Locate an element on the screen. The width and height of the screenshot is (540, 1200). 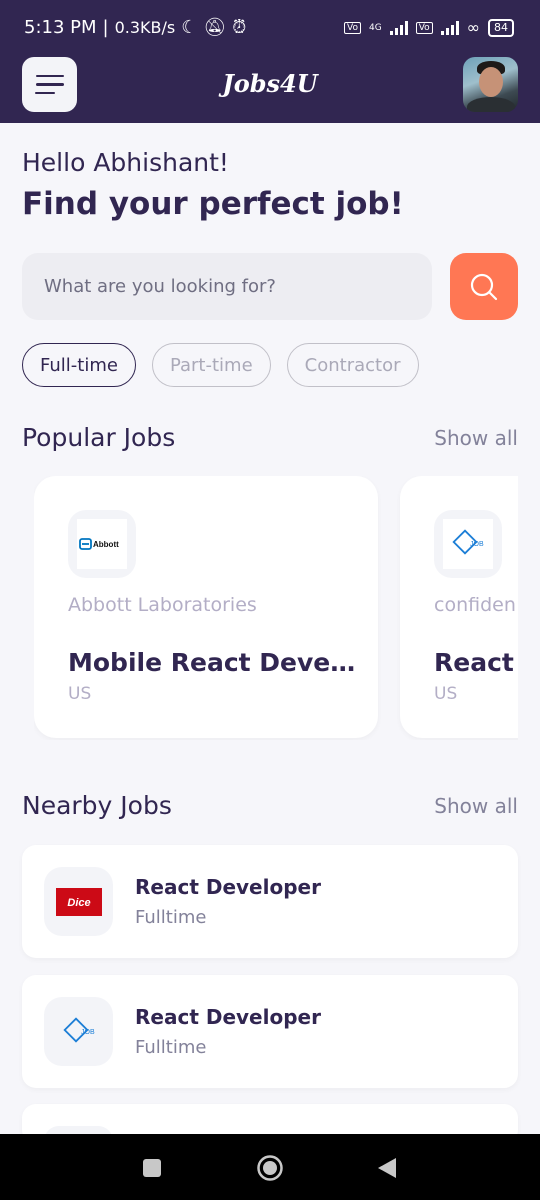
abbott-logo-icon: Abbott is located at coordinates (102, 544).